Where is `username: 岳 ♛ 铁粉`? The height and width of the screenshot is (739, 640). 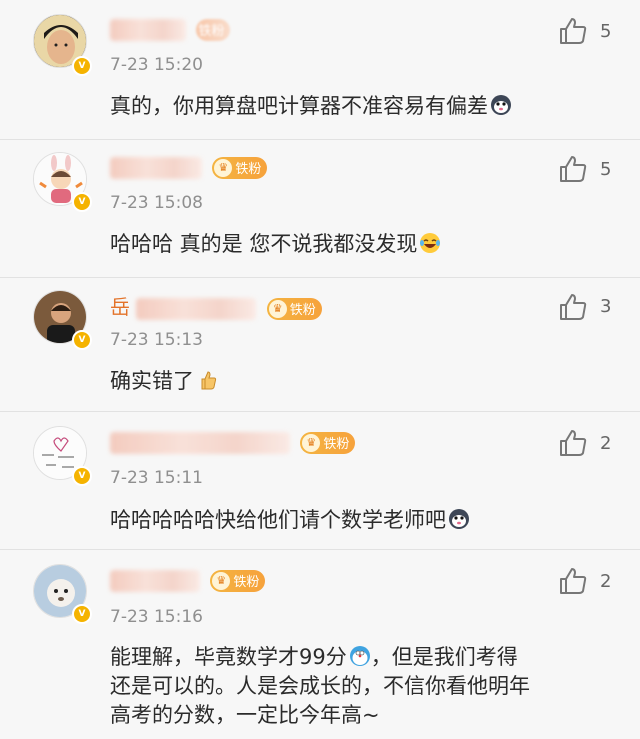
username: 岳 ♛ 铁粉 is located at coordinates (216, 305).